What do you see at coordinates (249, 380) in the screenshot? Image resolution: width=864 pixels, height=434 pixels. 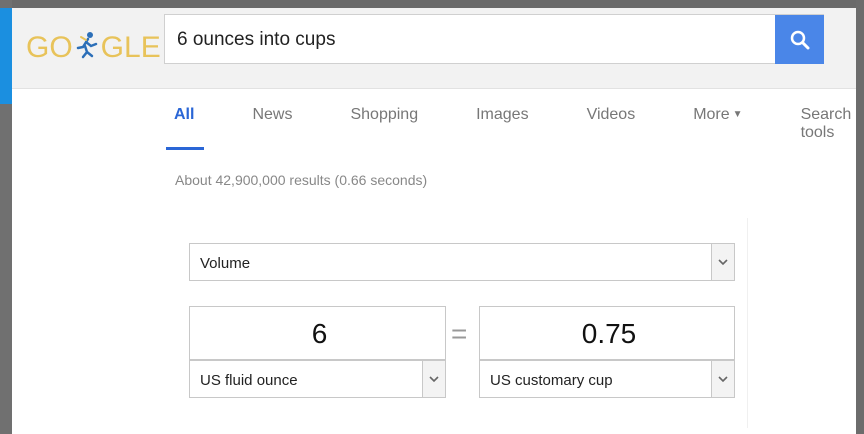 I see `from-unit-value: US fluid ounce` at bounding box center [249, 380].